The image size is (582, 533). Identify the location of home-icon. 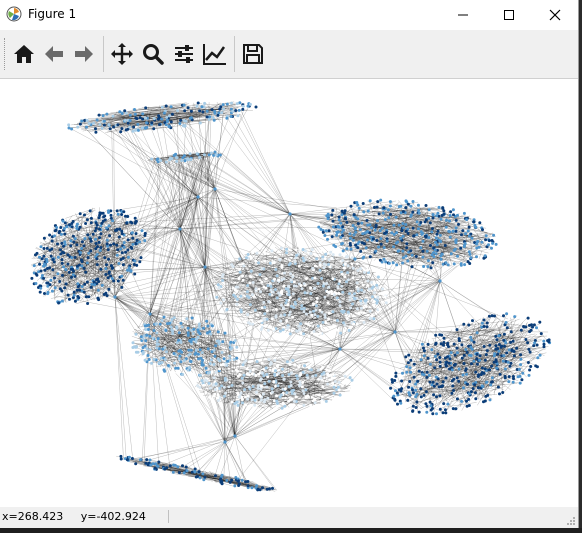
(24, 54).